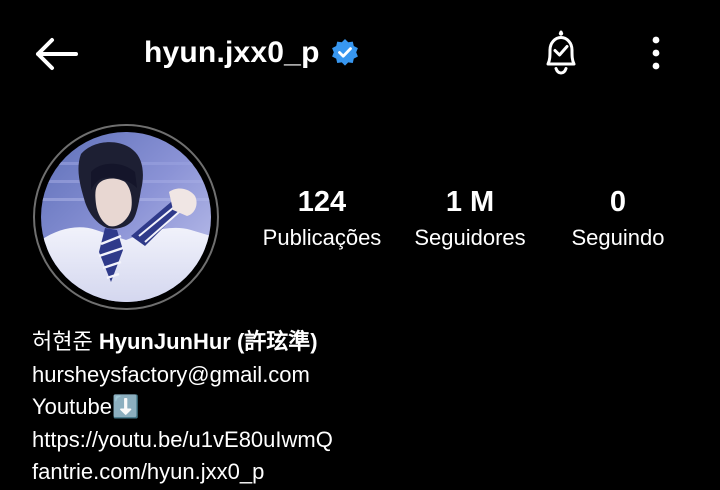 This screenshot has width=720, height=490. Describe the element at coordinates (345, 53) in the screenshot. I see `verified-badge-icon` at that location.